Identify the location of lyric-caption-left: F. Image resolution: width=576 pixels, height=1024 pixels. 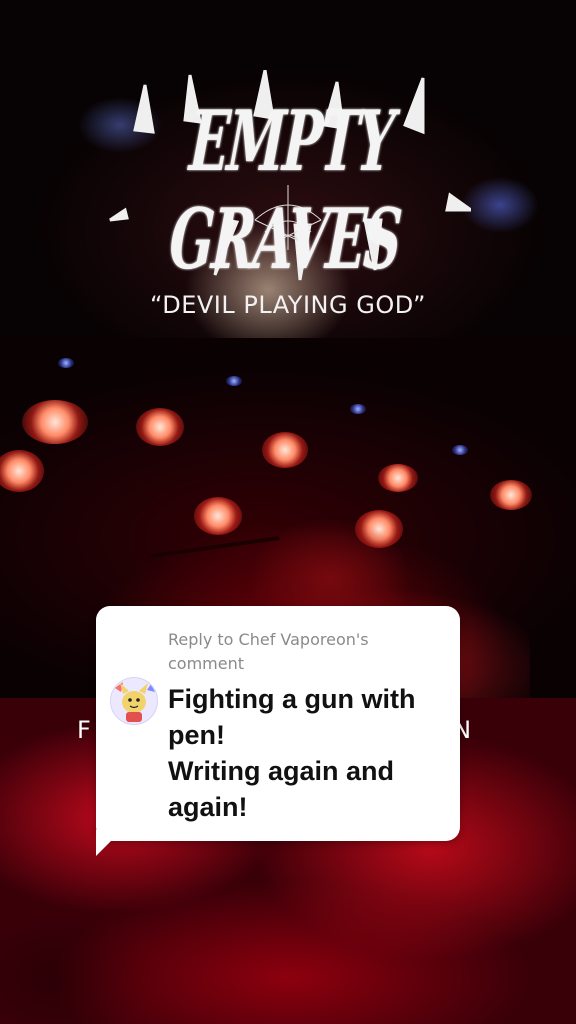
(84, 730).